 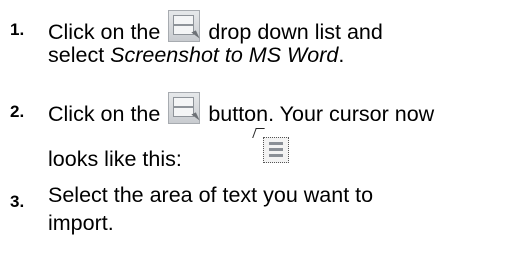 I want to click on step-3-line-2: import., so click(x=81, y=223).